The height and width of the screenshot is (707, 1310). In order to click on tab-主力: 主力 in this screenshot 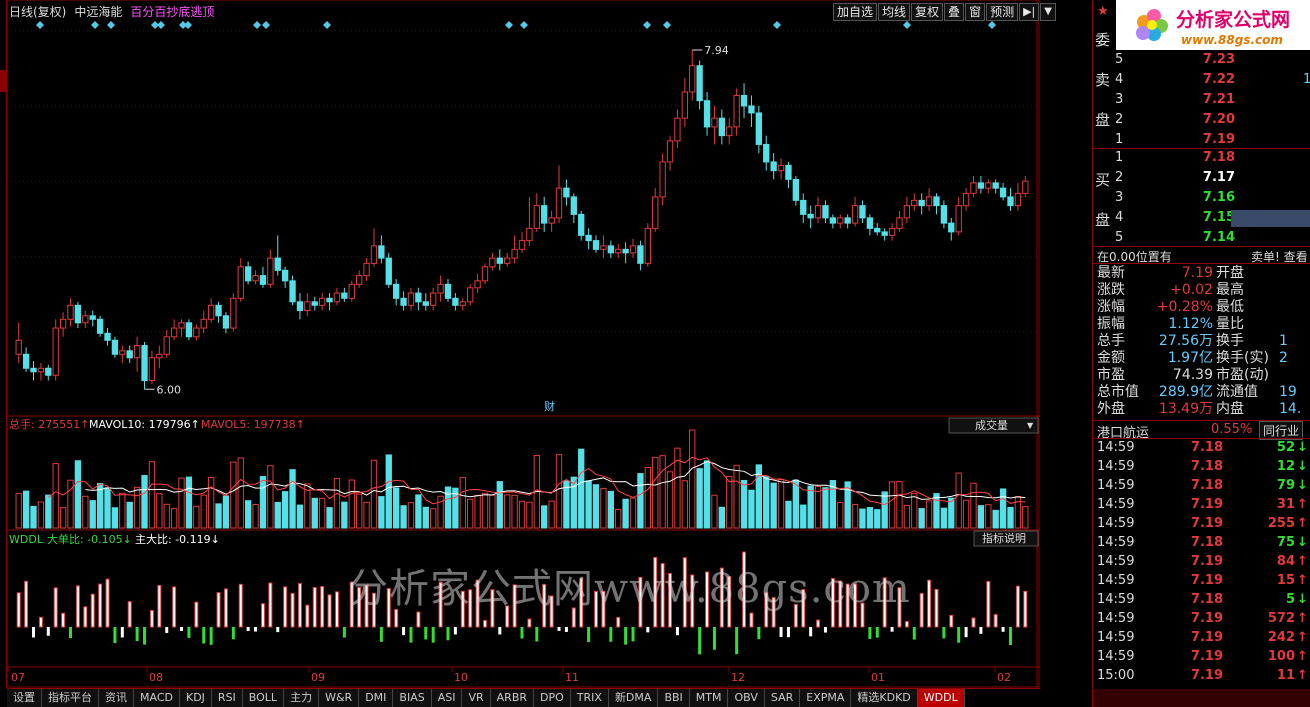, I will do `click(302, 698)`.